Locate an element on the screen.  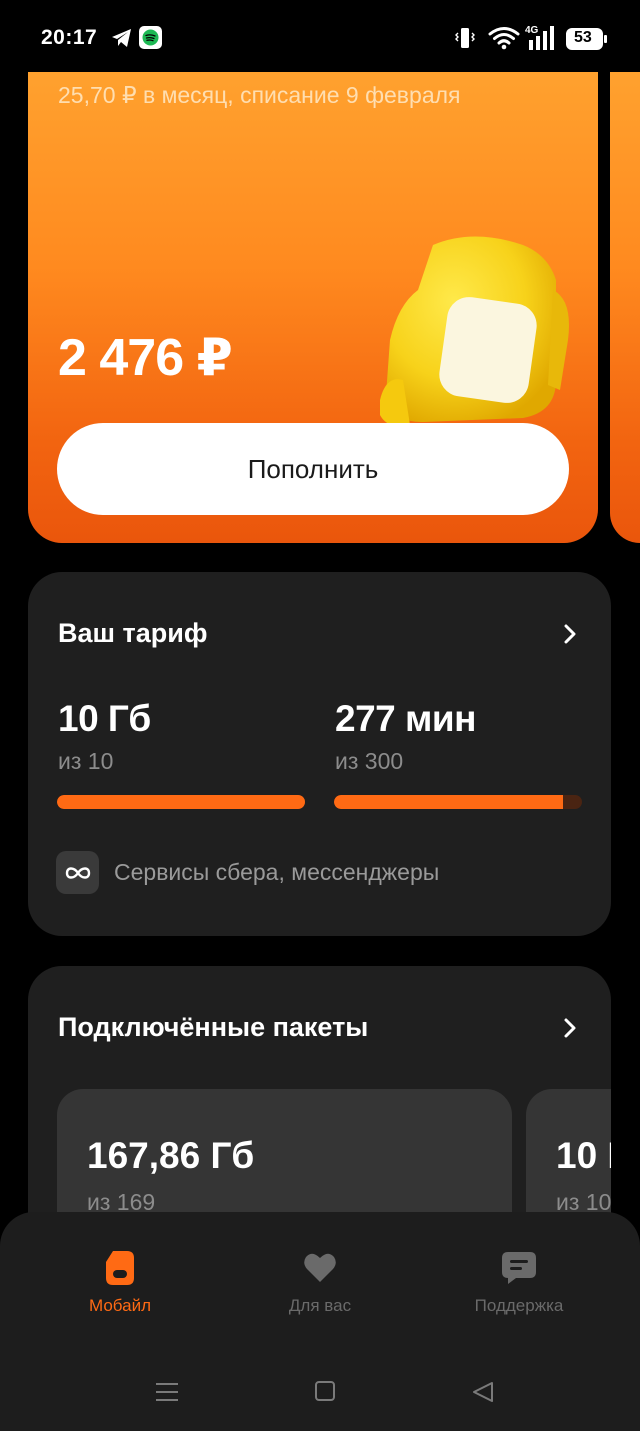
balance-amount: 2 476 ₽ is located at coordinates (145, 358).